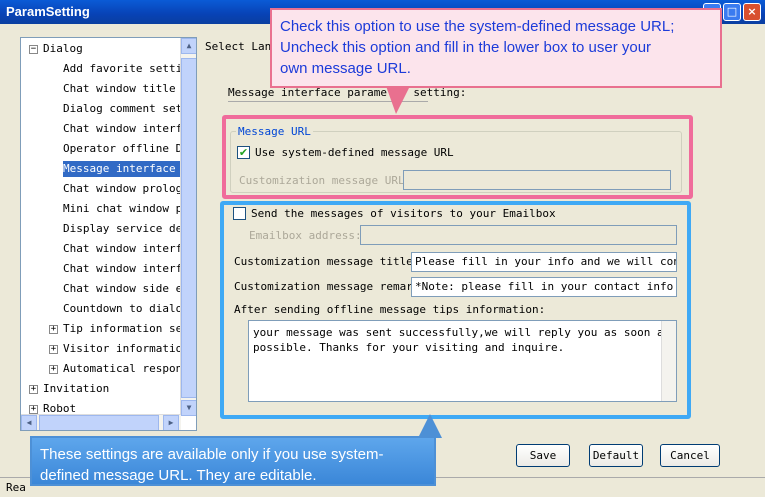  I want to click on pink-highlight-box, so click(457, 157).